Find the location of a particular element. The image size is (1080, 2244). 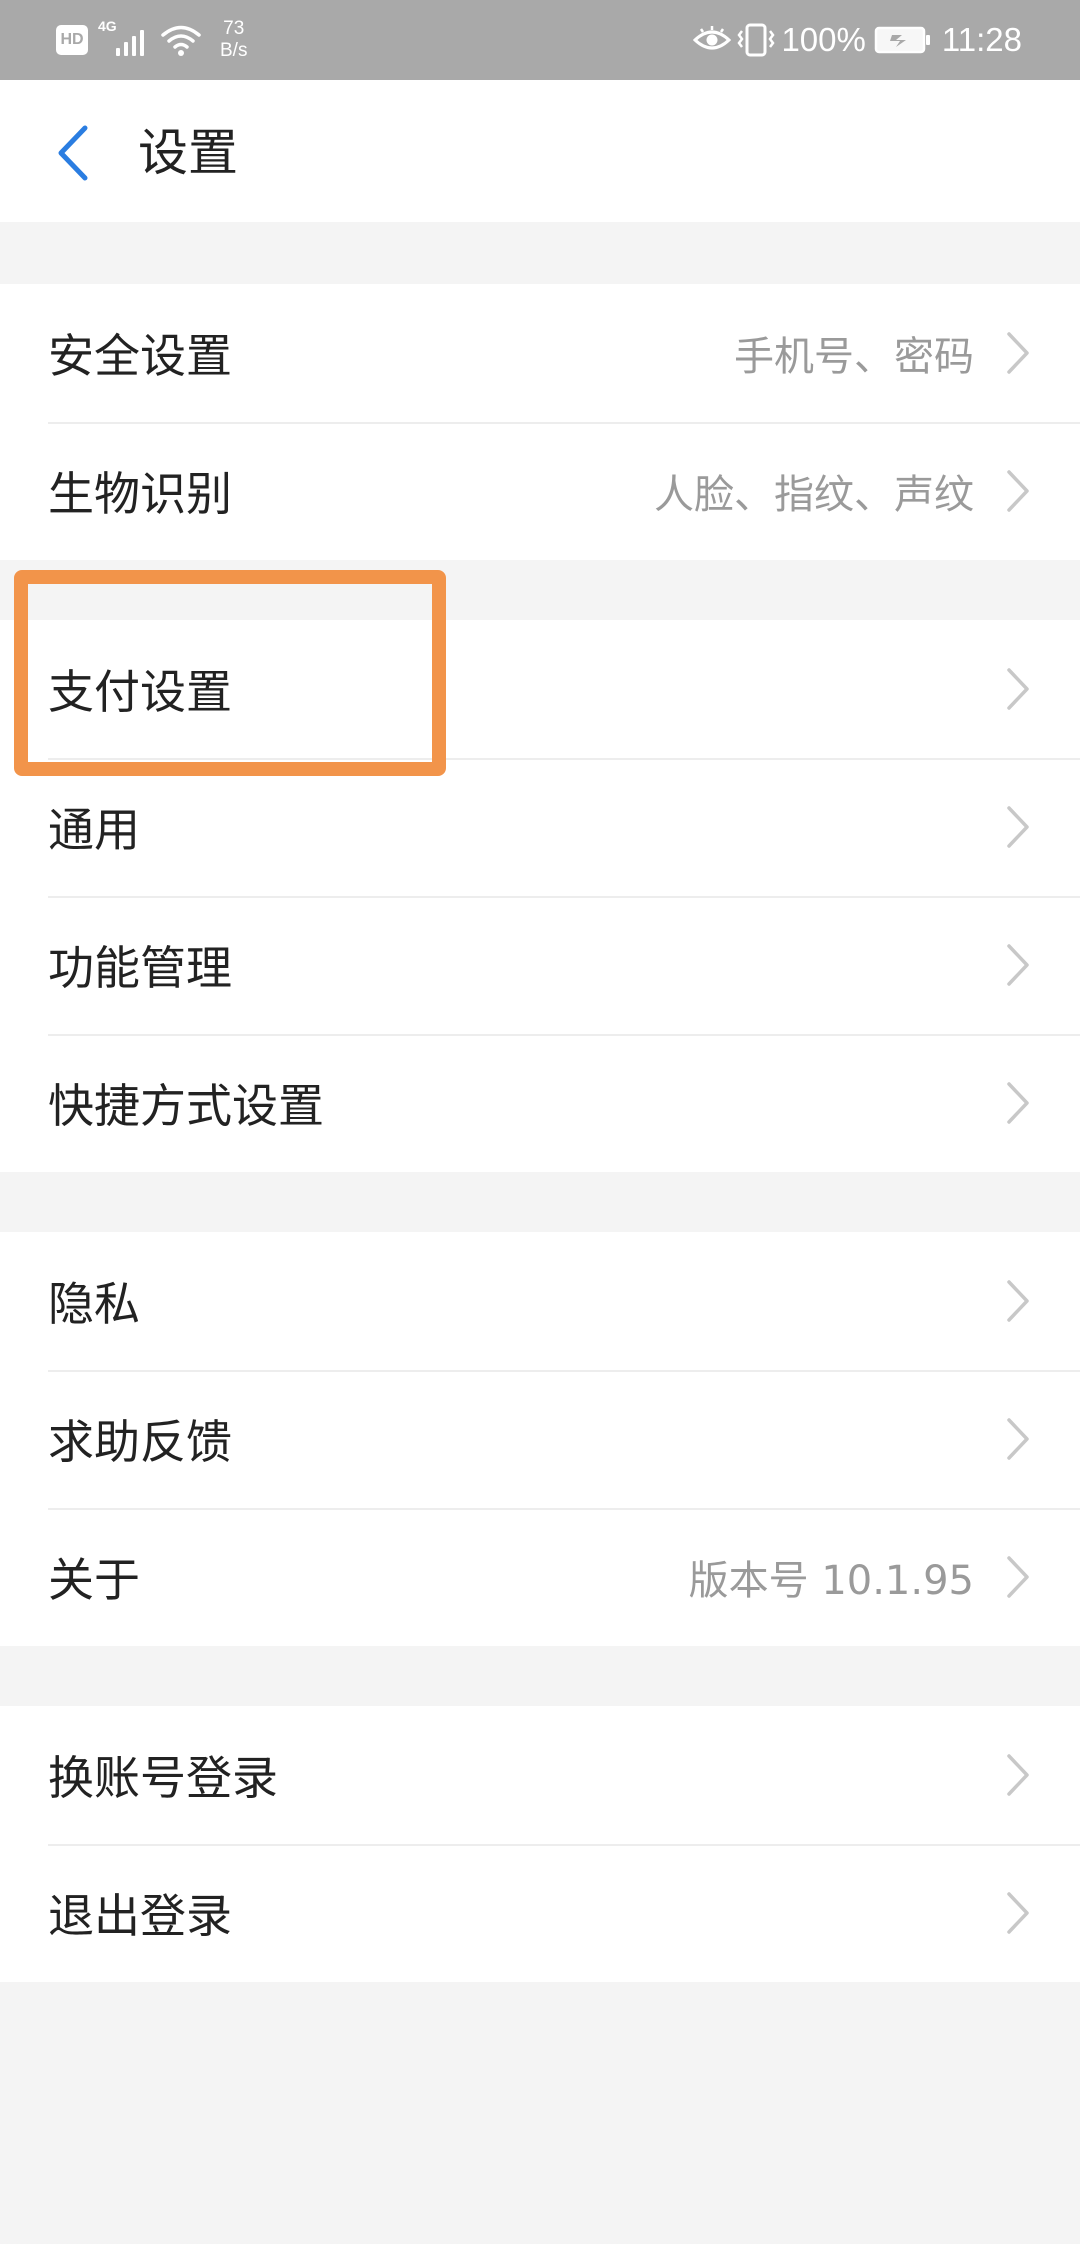

settings-item-general: 通用 is located at coordinates (540, 827).